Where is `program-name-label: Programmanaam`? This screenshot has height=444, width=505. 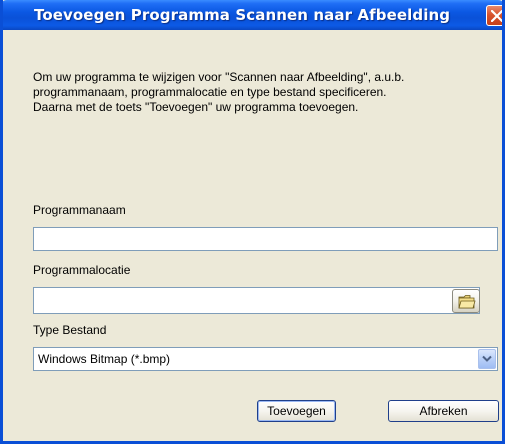 program-name-label: Programmanaam is located at coordinates (79, 210).